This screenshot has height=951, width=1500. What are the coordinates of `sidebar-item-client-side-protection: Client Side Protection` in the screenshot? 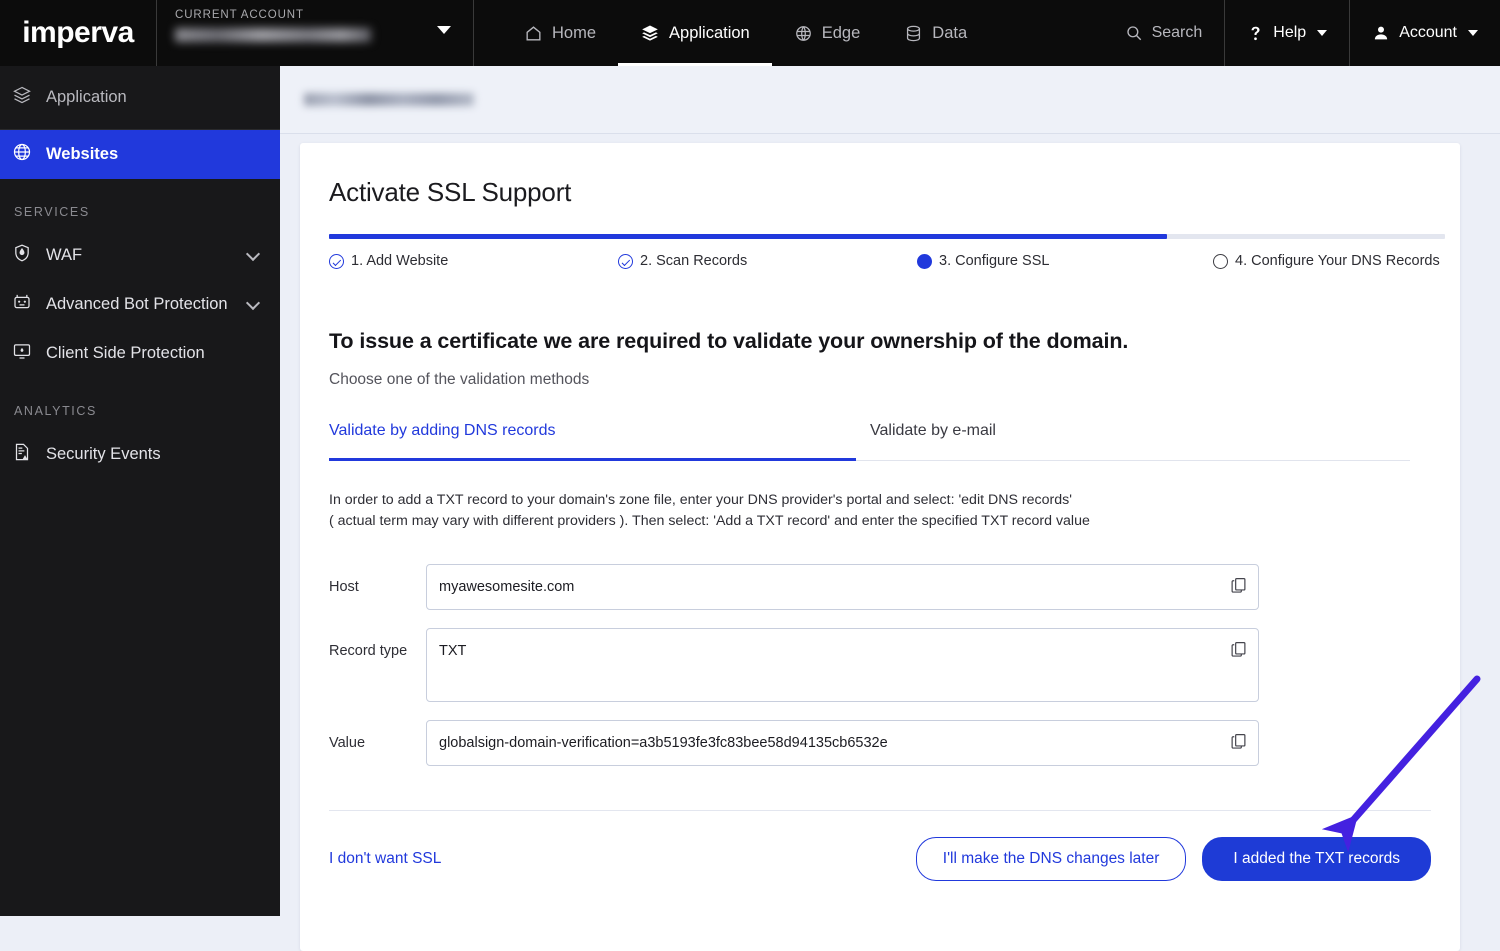 It's located at (140, 353).